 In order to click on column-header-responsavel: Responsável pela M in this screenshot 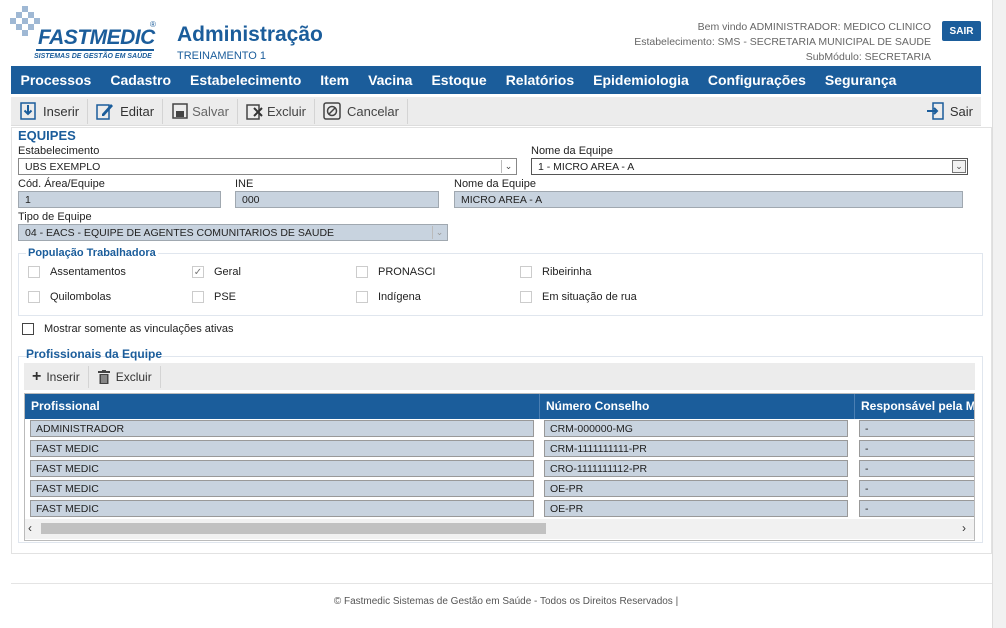, I will do `click(914, 406)`.